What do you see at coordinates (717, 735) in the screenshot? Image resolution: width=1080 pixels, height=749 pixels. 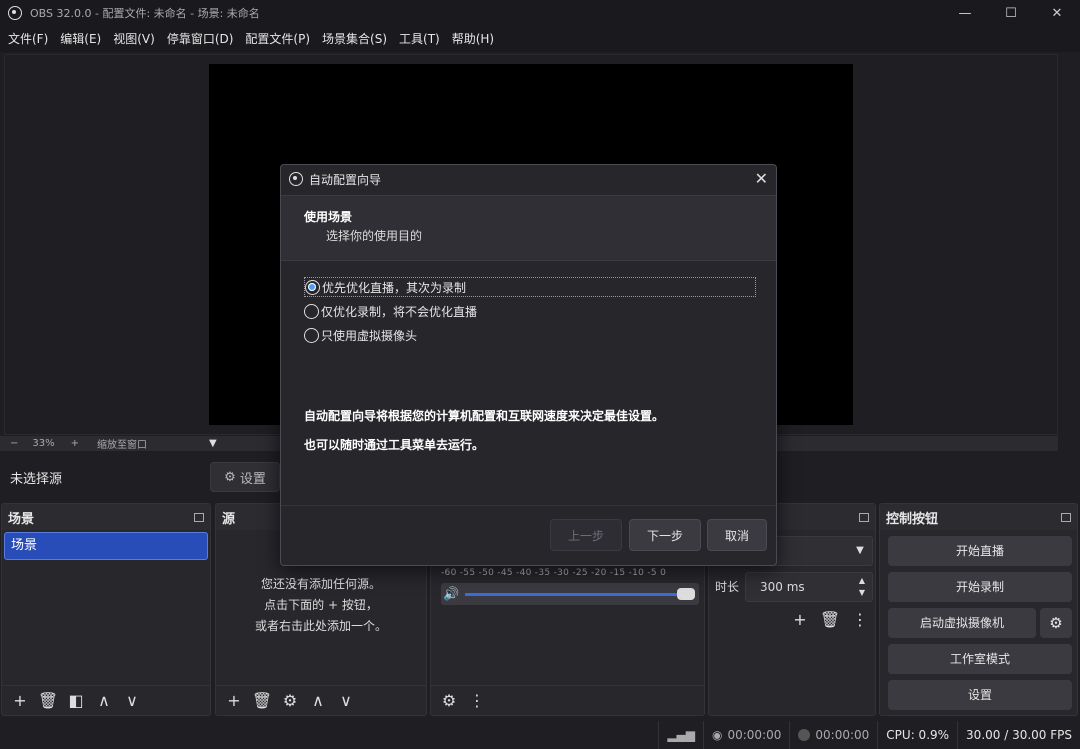 I see `stream-icon: ◉` at bounding box center [717, 735].